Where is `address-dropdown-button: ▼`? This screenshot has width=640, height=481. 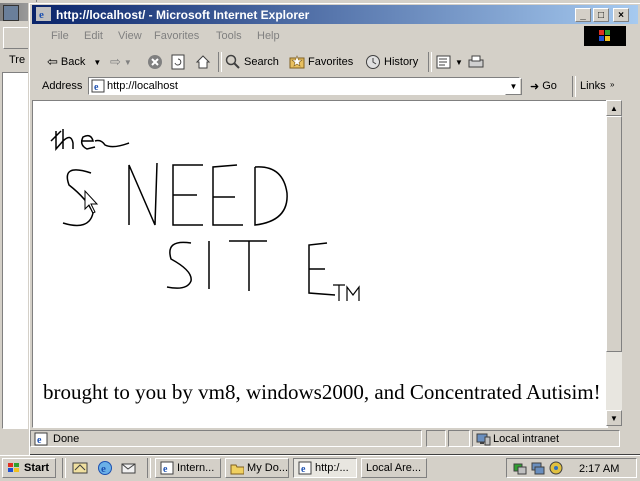 address-dropdown-button: ▼ is located at coordinates (513, 86).